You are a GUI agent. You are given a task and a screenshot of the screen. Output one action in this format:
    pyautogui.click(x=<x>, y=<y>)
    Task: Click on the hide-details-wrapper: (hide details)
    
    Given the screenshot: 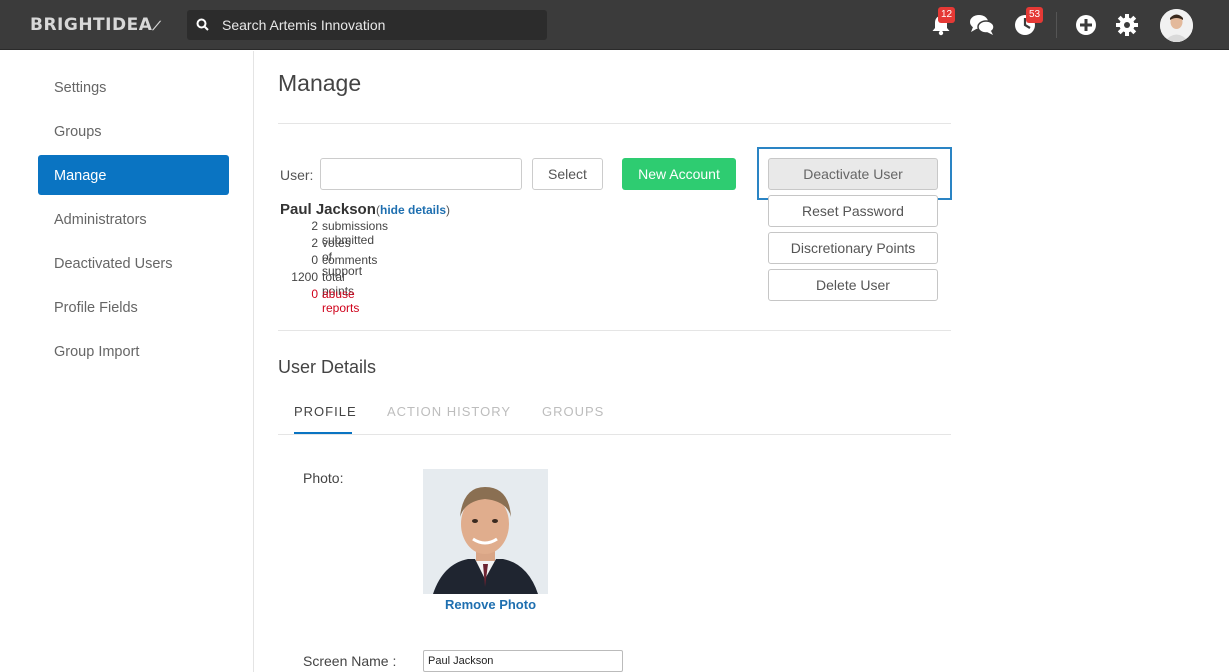 What is the action you would take?
    pyautogui.click(x=413, y=210)
    